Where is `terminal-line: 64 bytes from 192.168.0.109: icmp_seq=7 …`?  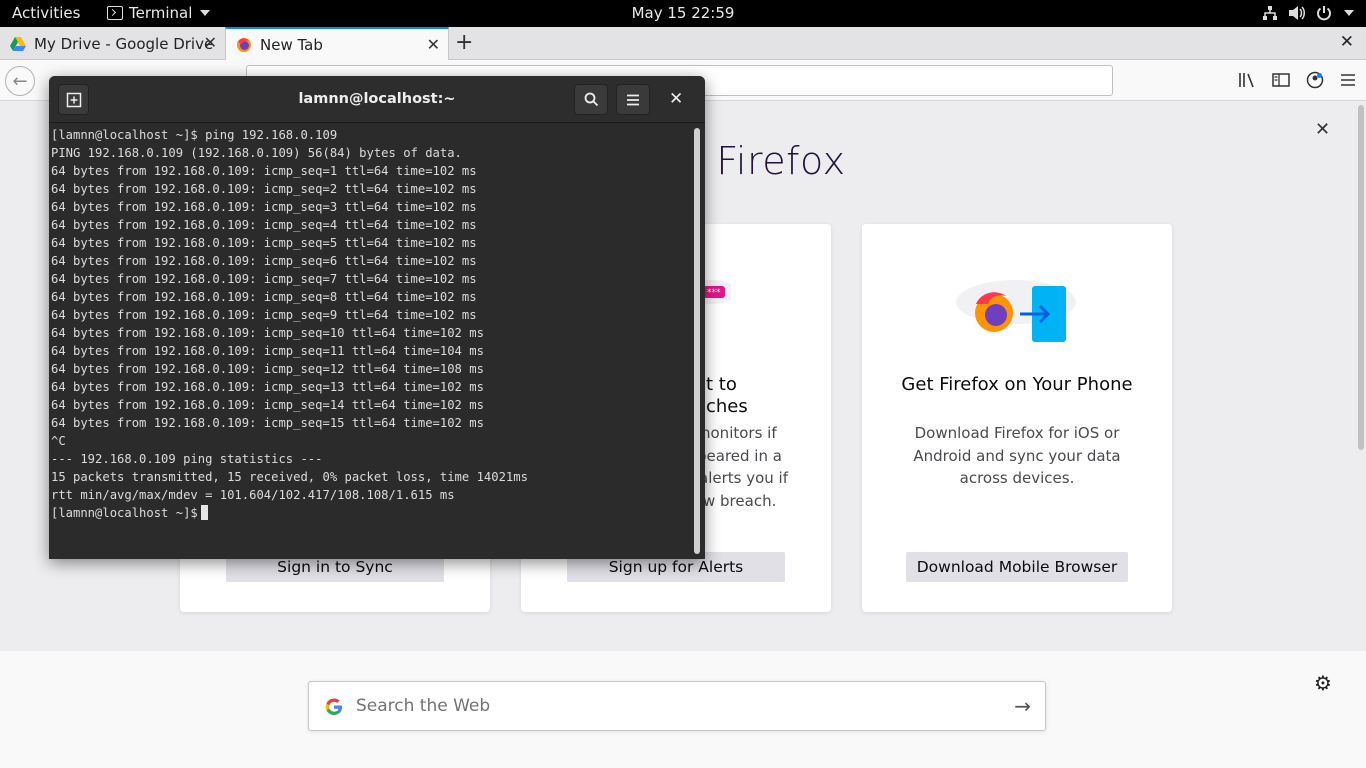
terminal-line: 64 bytes from 192.168.0.109: icmp_seq=7 … is located at coordinates (264, 279).